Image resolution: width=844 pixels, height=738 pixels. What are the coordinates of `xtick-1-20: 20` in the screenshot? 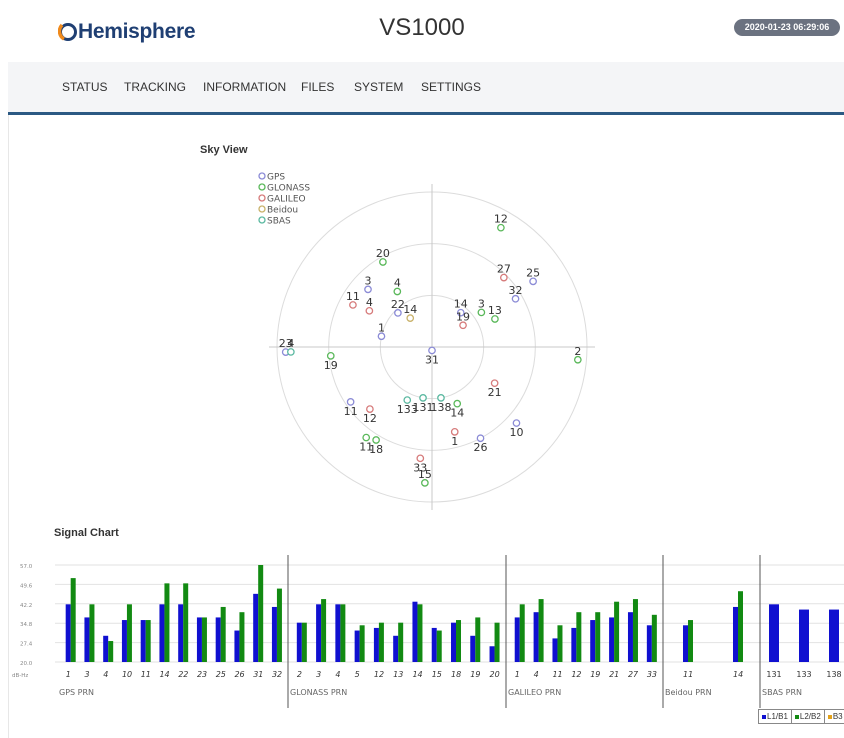 It's located at (495, 674).